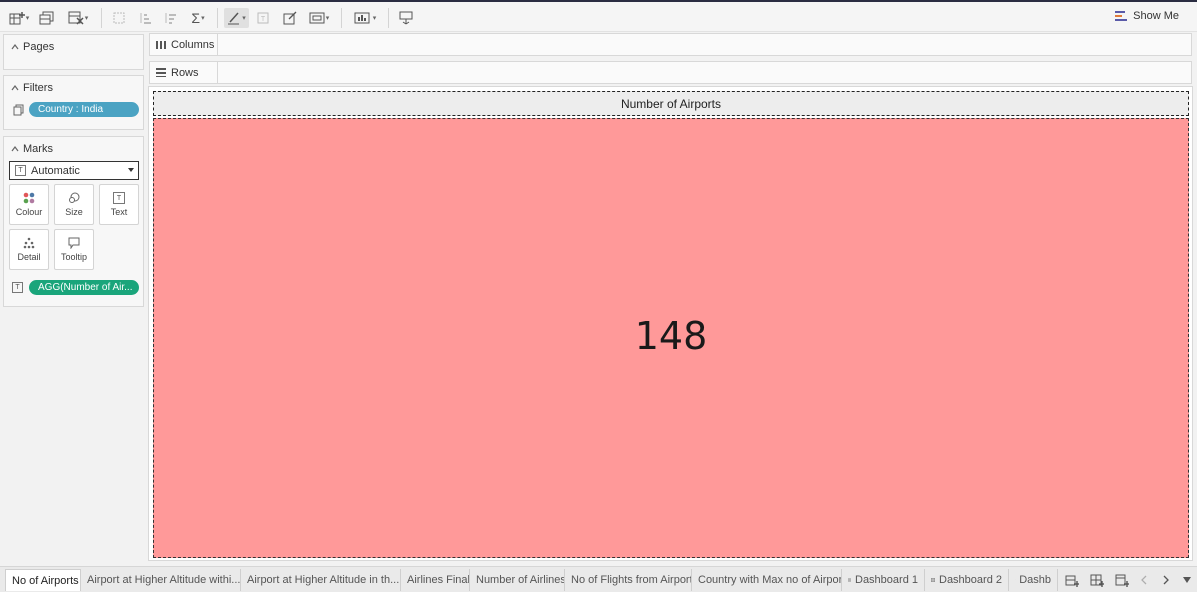  I want to click on toolbar: ▾ ▾ Σ ▾ ▾ T ▾ ▾ Show Me, so click(598, 17).